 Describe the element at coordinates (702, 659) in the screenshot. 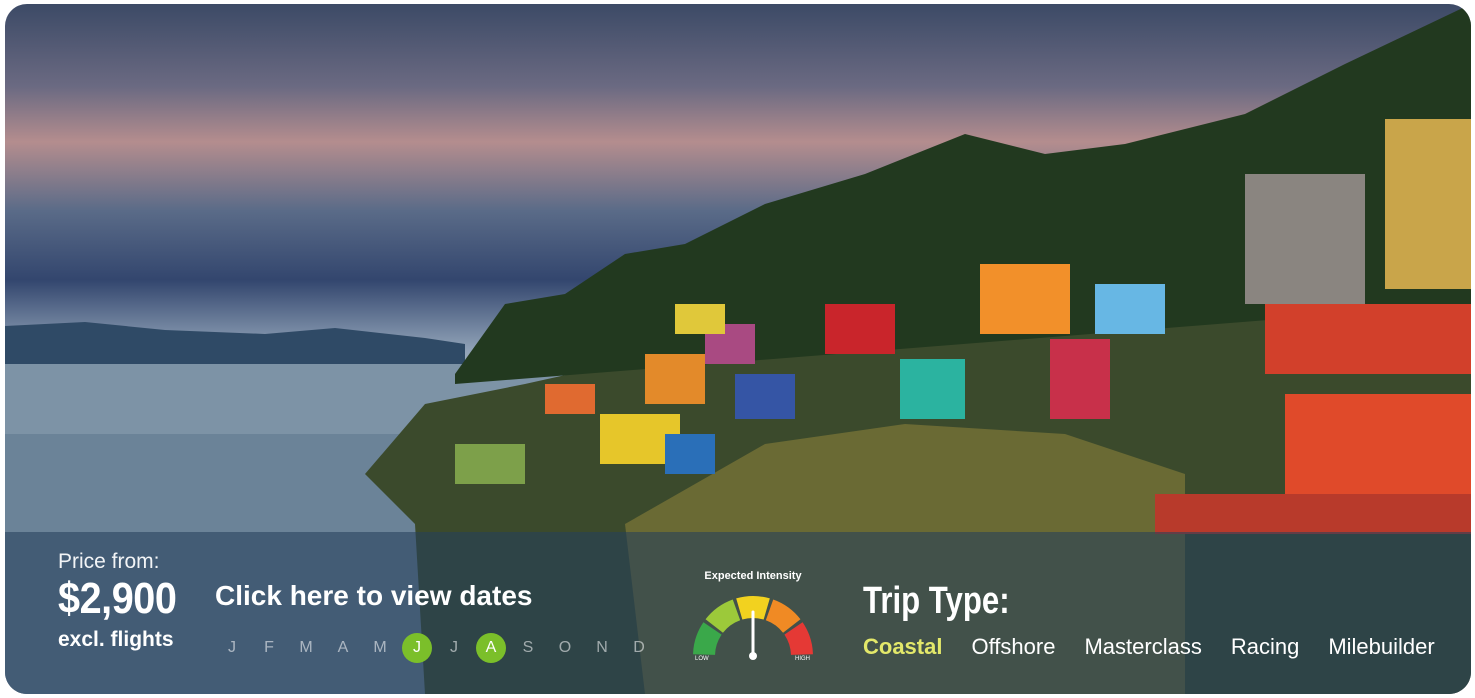

I see `gauge-low-label: LOW` at that location.